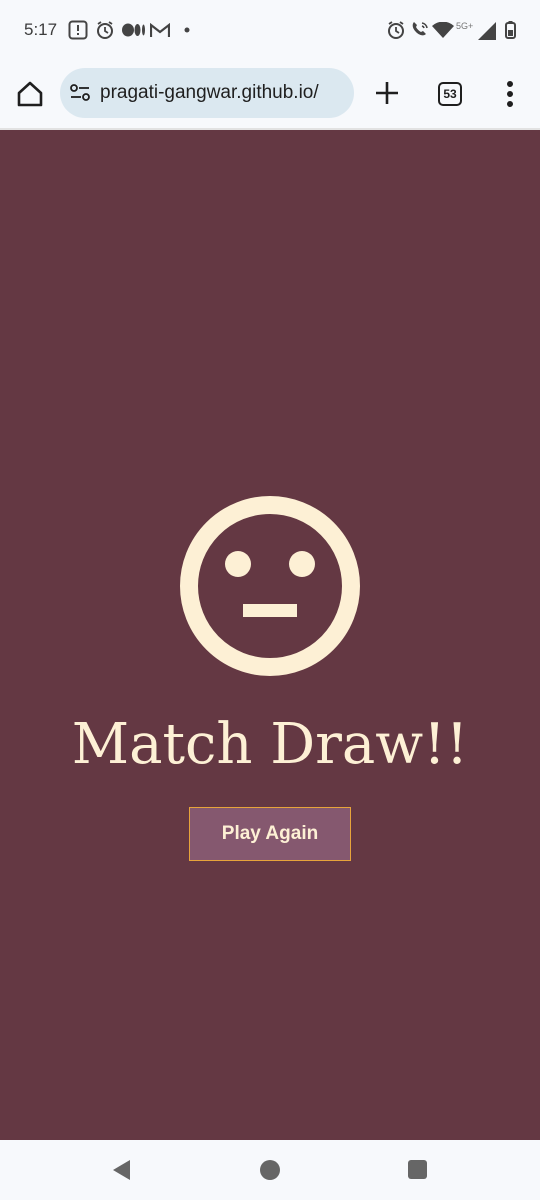 Image resolution: width=540 pixels, height=1200 pixels. I want to click on home-nav-icon, so click(270, 1170).